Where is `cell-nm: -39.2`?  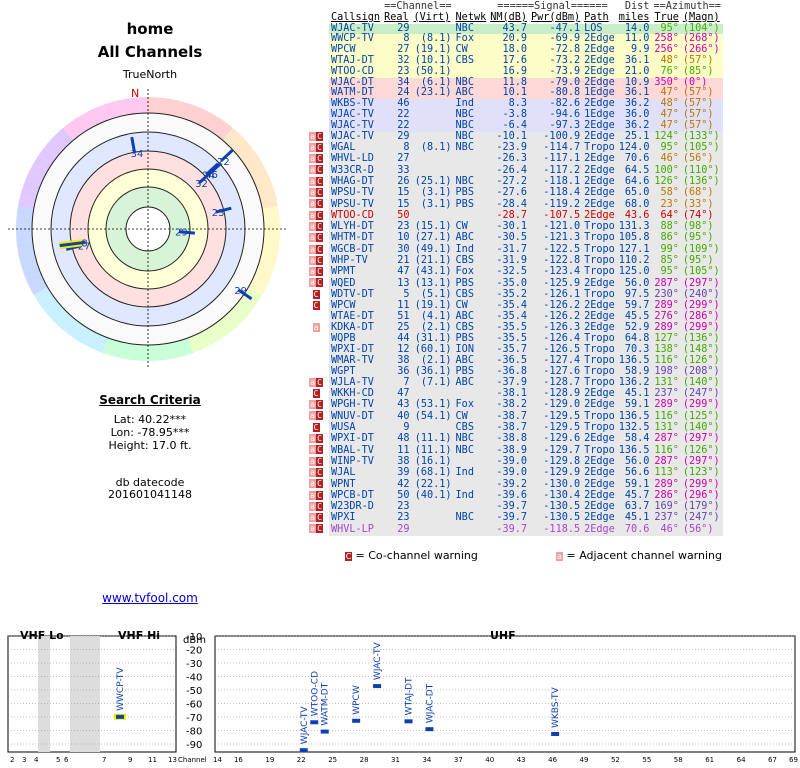
cell-nm: -39.2 is located at coordinates (509, 485).